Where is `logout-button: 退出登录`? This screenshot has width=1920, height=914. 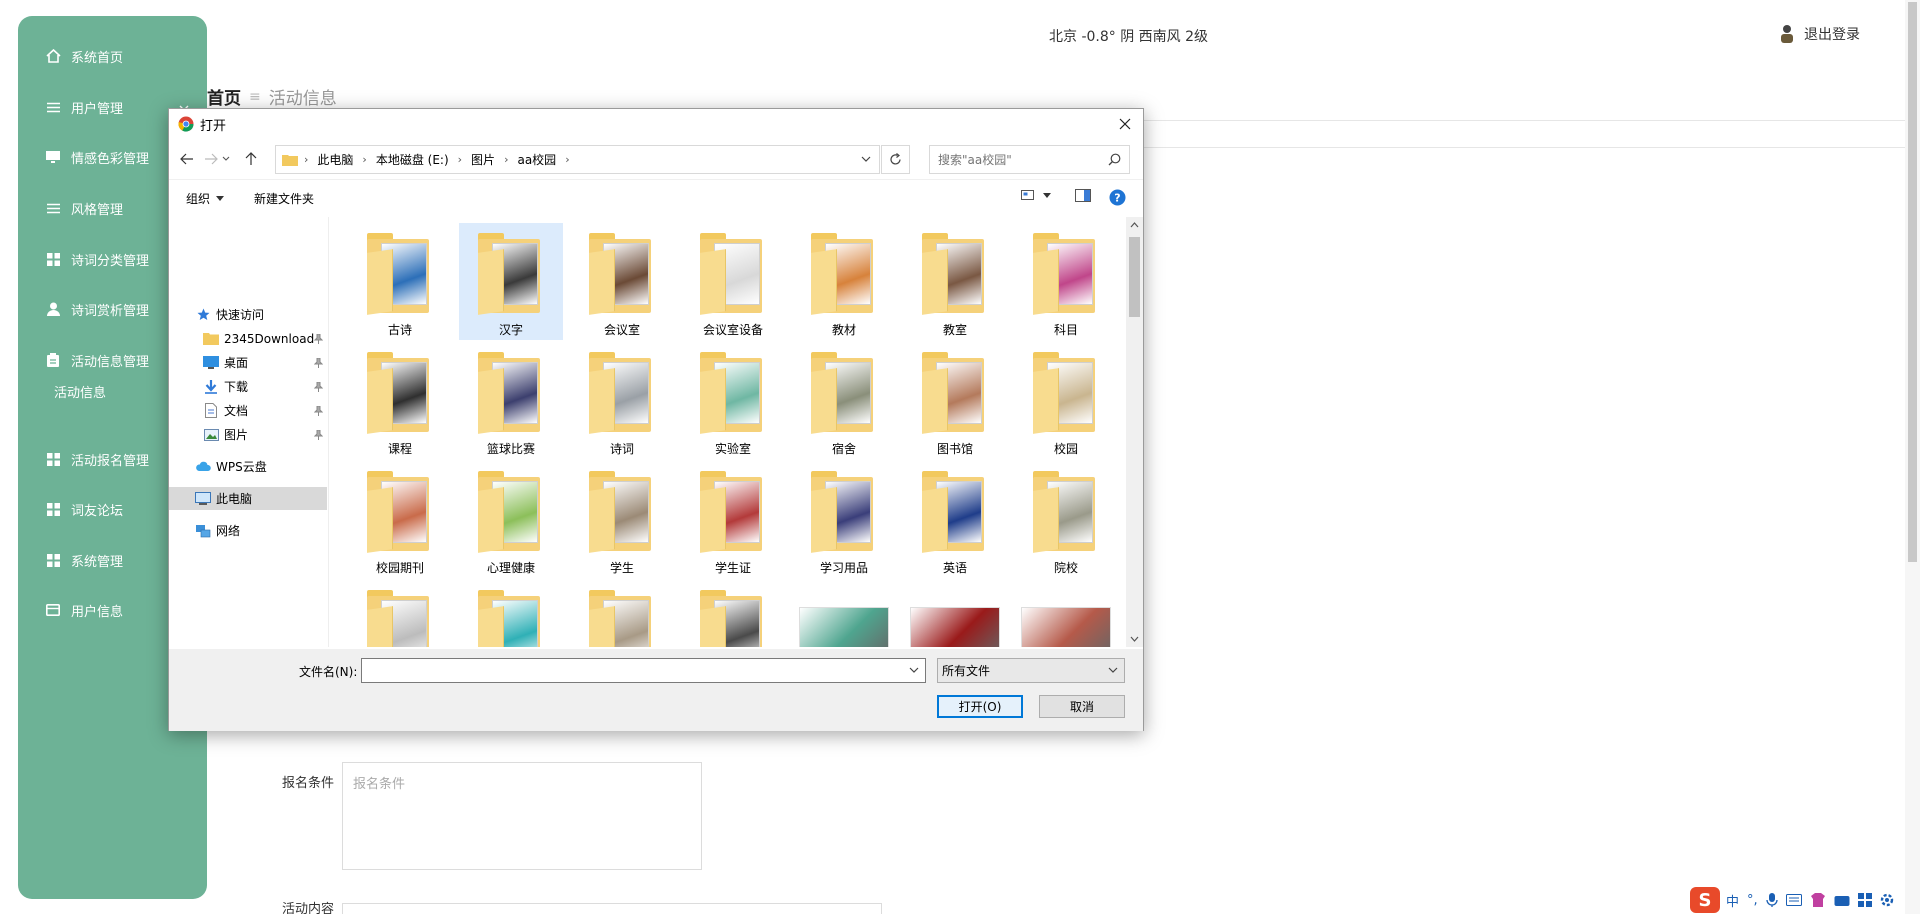 logout-button: 退出登录 is located at coordinates (1819, 34).